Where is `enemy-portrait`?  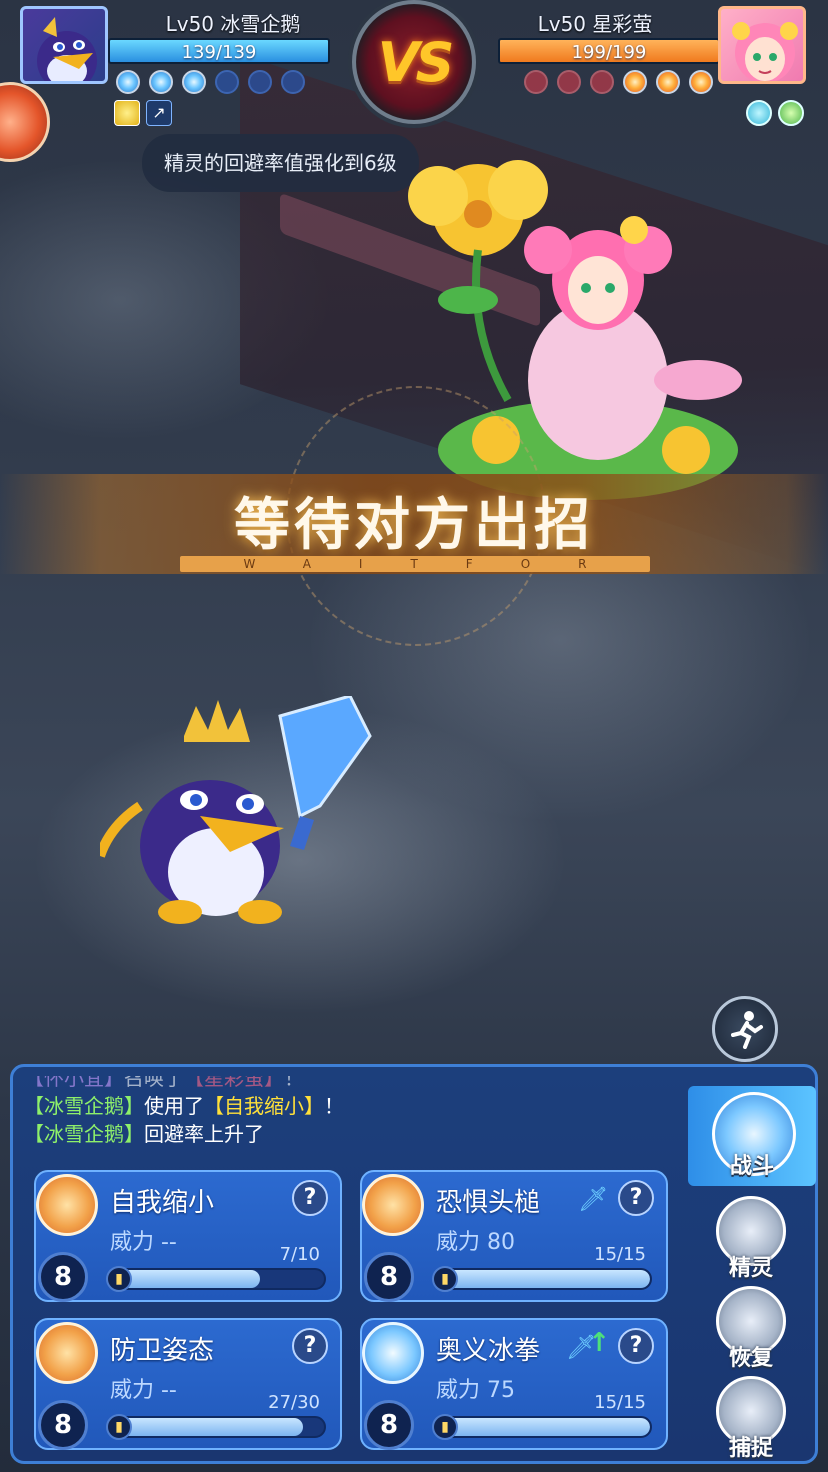
enemy-portrait is located at coordinates (762, 45).